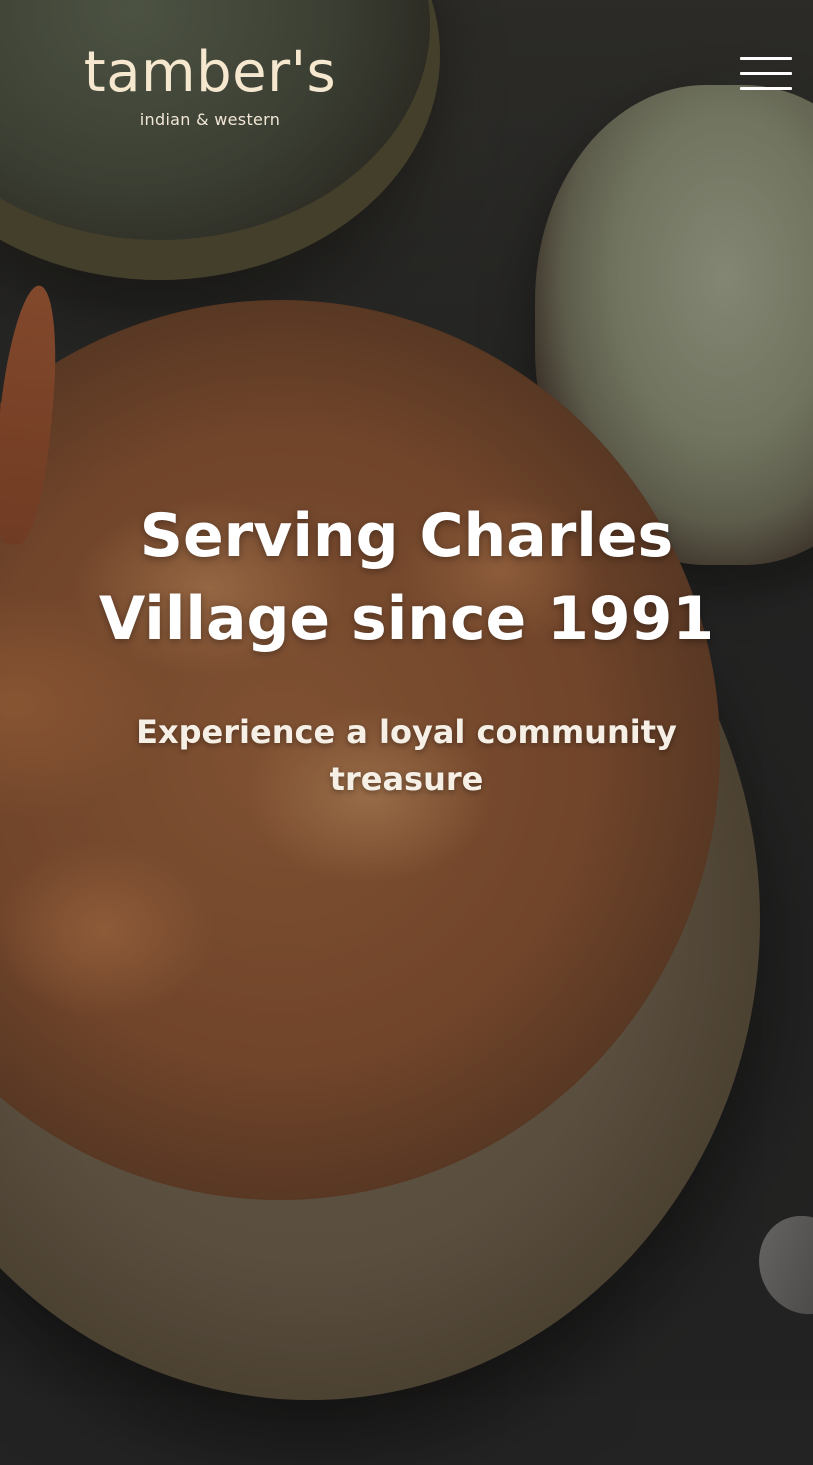  I want to click on menu-bar-bottom, so click(766, 88).